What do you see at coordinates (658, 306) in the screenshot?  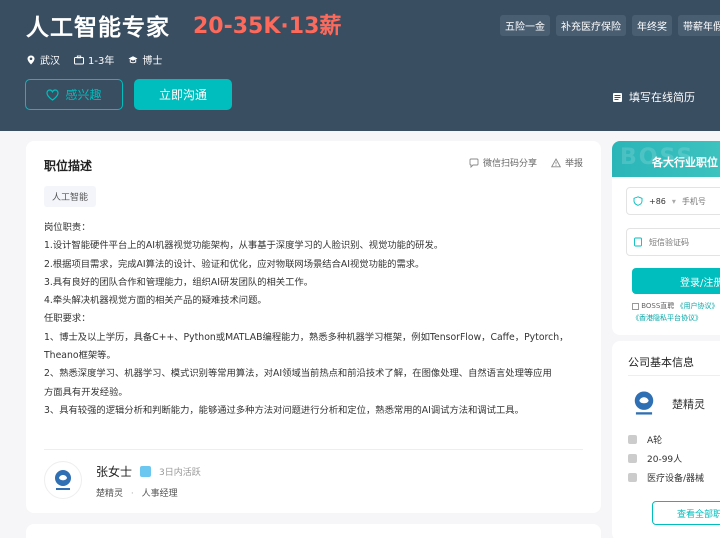 I see `agree-prefix: BOSS直聘` at bounding box center [658, 306].